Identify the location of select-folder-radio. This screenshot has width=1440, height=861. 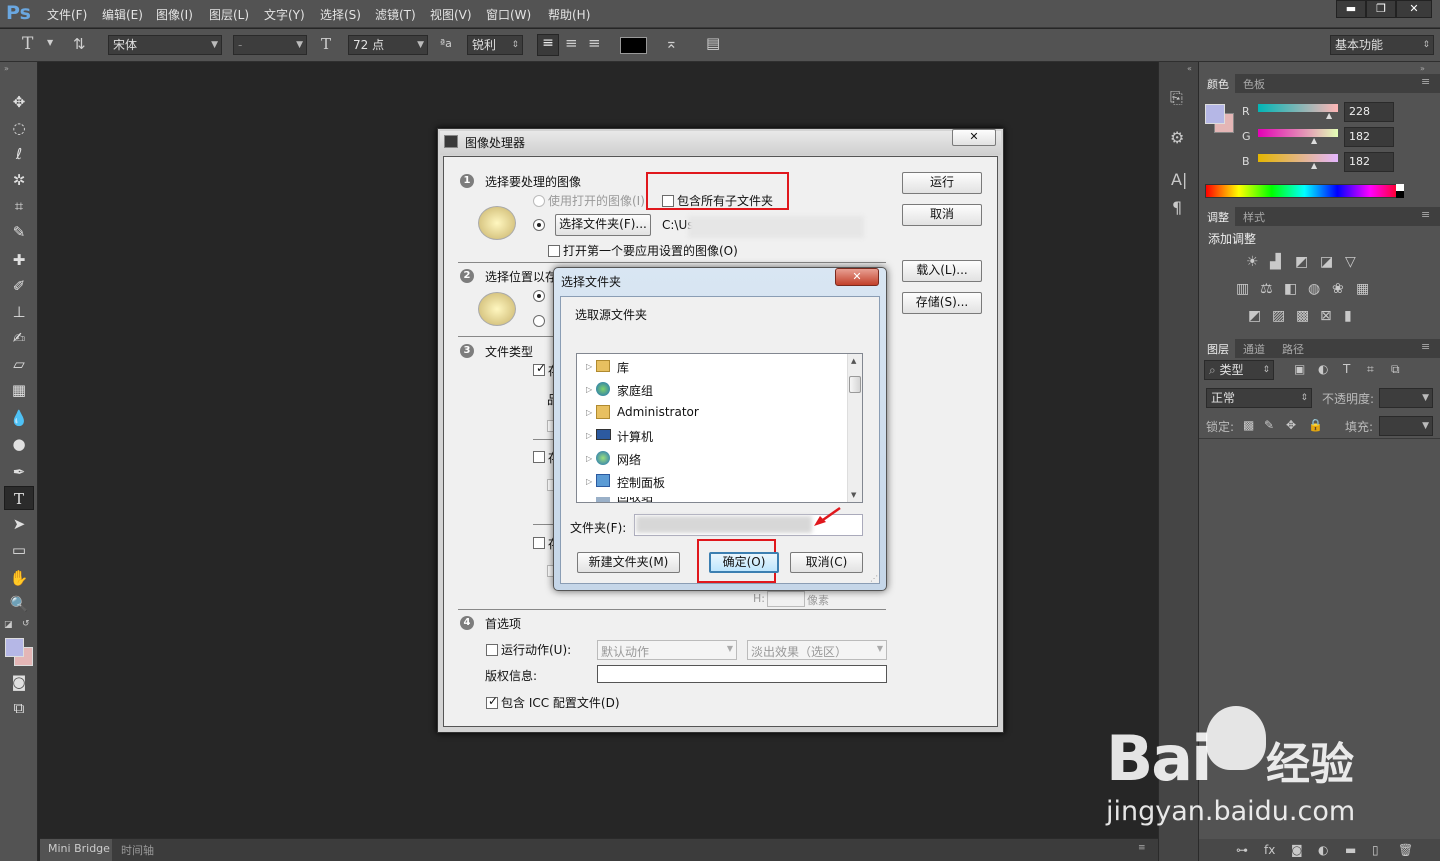
(539, 225).